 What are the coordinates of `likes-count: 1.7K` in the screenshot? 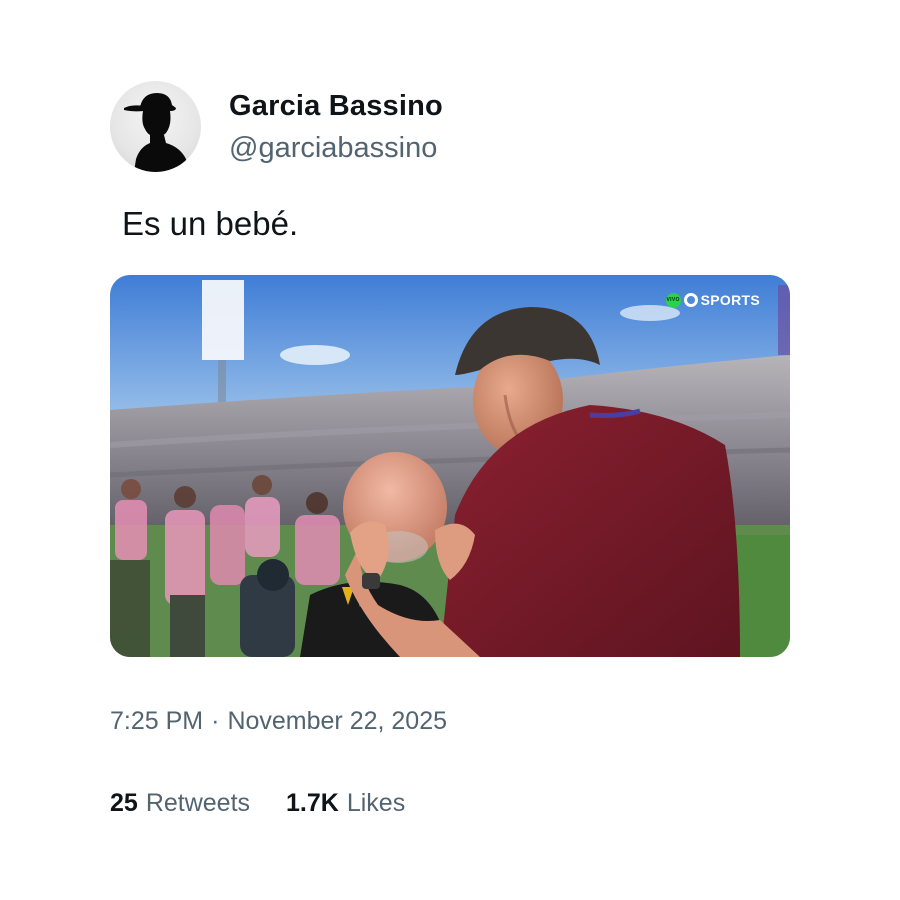 It's located at (312, 803).